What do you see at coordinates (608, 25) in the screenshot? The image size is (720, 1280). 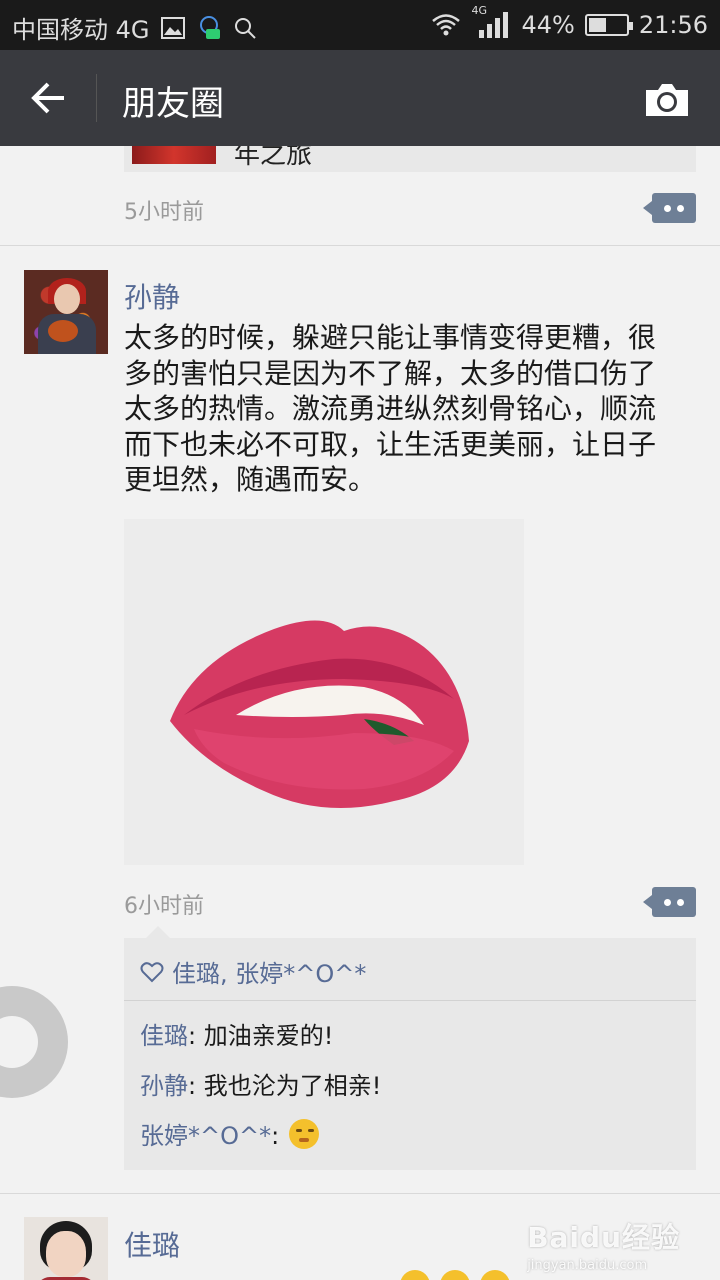 I see `battery-icon` at bounding box center [608, 25].